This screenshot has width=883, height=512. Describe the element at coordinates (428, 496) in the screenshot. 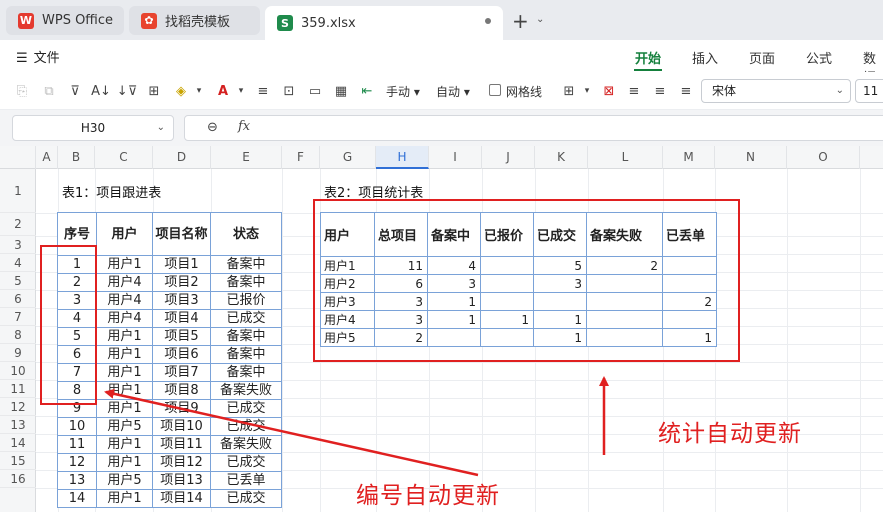

I see `annotation-auto-number: 编号自动更新` at that location.